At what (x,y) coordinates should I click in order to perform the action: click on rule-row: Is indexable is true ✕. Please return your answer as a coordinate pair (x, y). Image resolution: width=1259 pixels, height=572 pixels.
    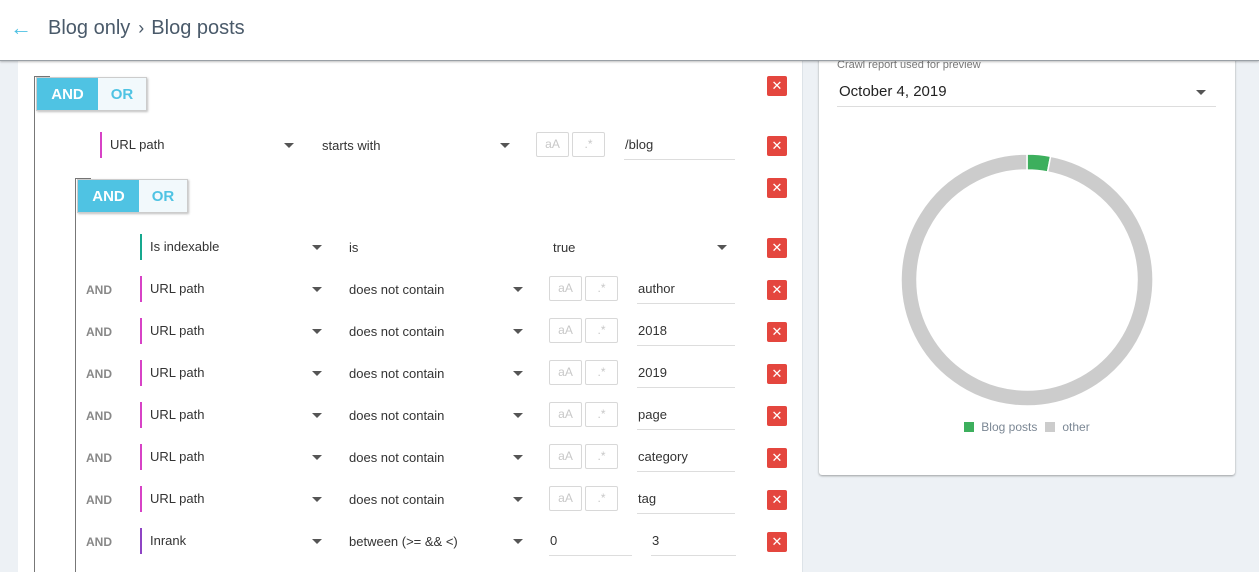
    Looking at the image, I should click on (410, 248).